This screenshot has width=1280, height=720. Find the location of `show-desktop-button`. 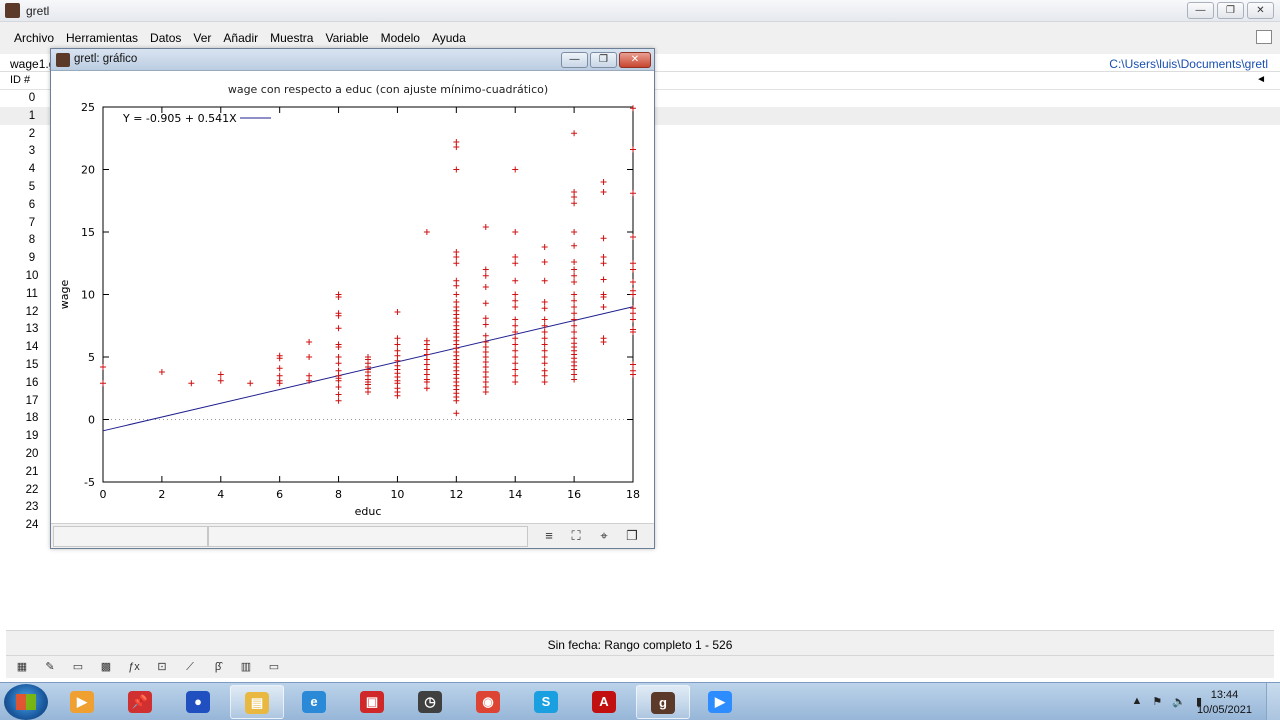

show-desktop-button is located at coordinates (1273, 701).